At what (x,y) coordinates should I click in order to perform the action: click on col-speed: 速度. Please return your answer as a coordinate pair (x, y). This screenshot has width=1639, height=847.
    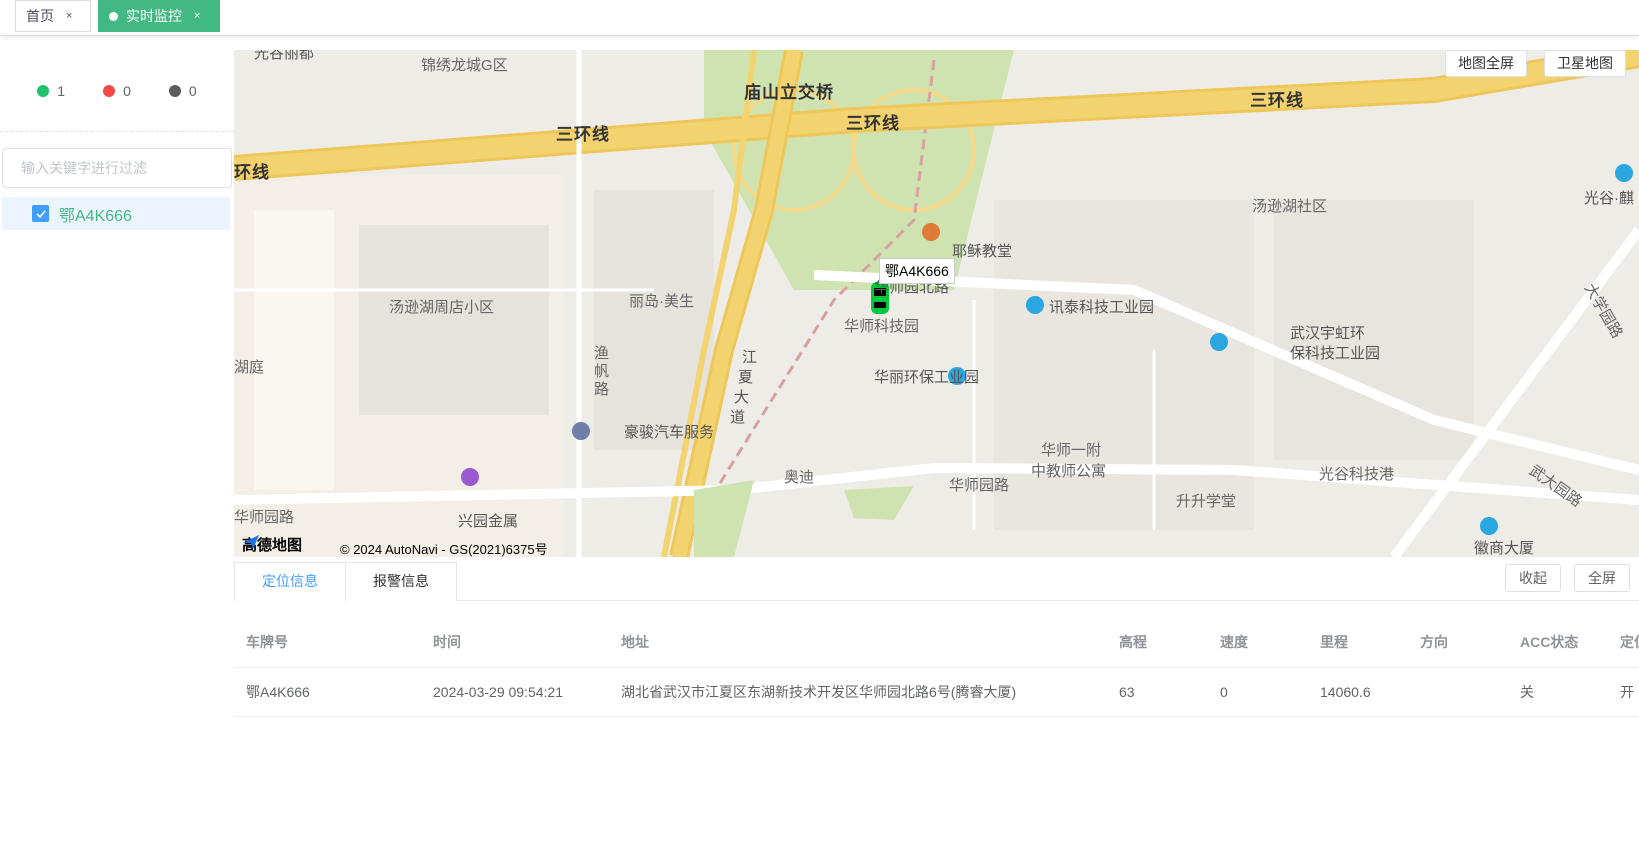
    Looking at the image, I should click on (1258, 642).